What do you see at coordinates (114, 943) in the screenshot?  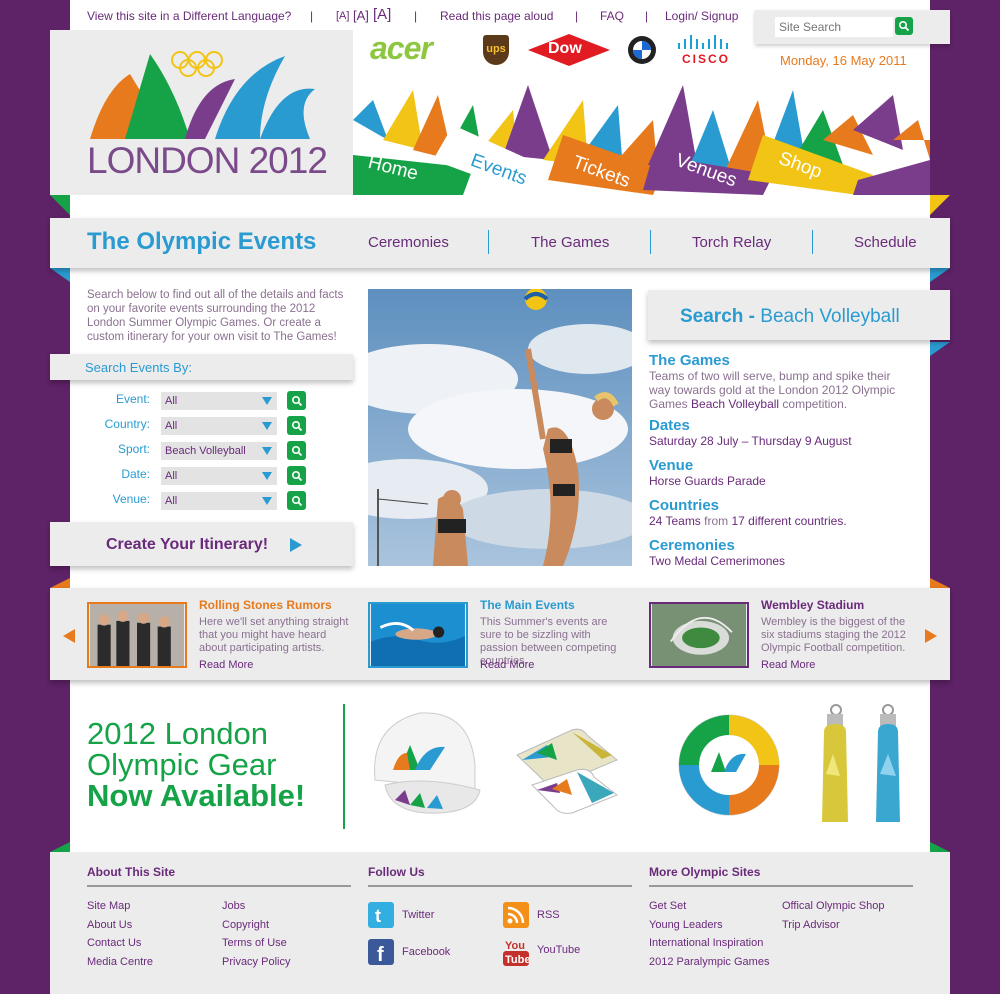 I see `footer-link: Contact Us` at bounding box center [114, 943].